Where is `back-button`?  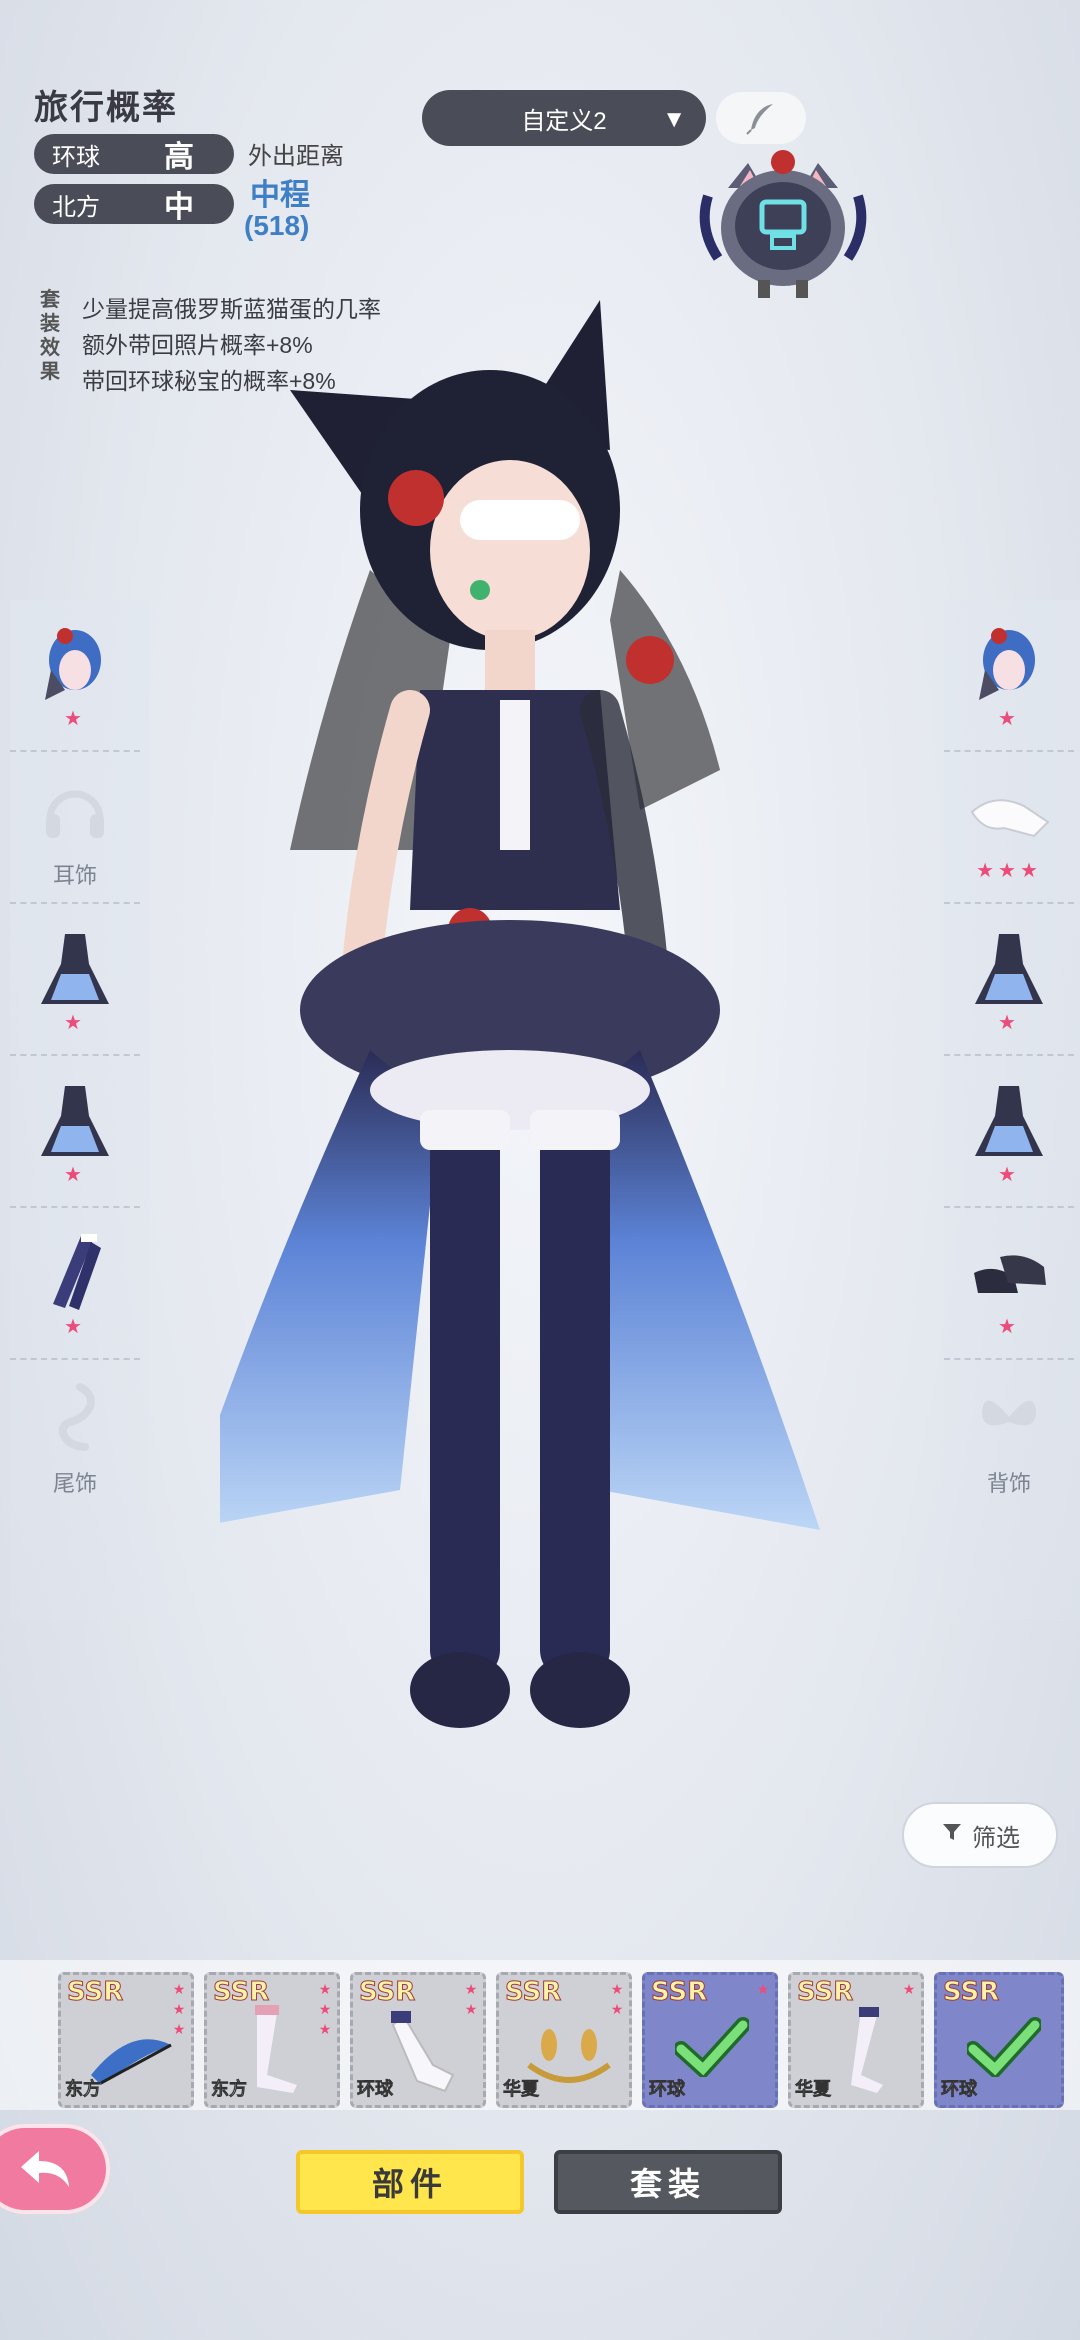 back-button is located at coordinates (55, 2169).